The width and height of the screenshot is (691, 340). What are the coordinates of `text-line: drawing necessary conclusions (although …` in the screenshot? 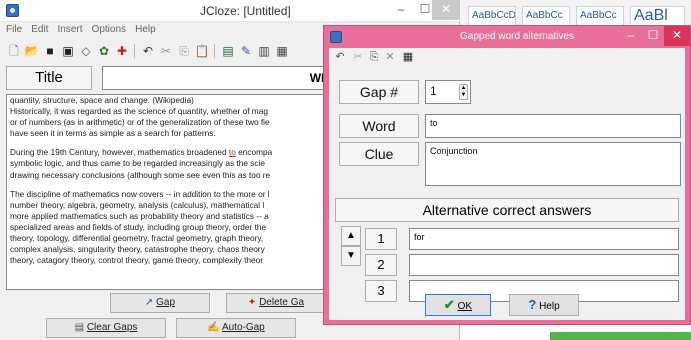 It's located at (140, 174).